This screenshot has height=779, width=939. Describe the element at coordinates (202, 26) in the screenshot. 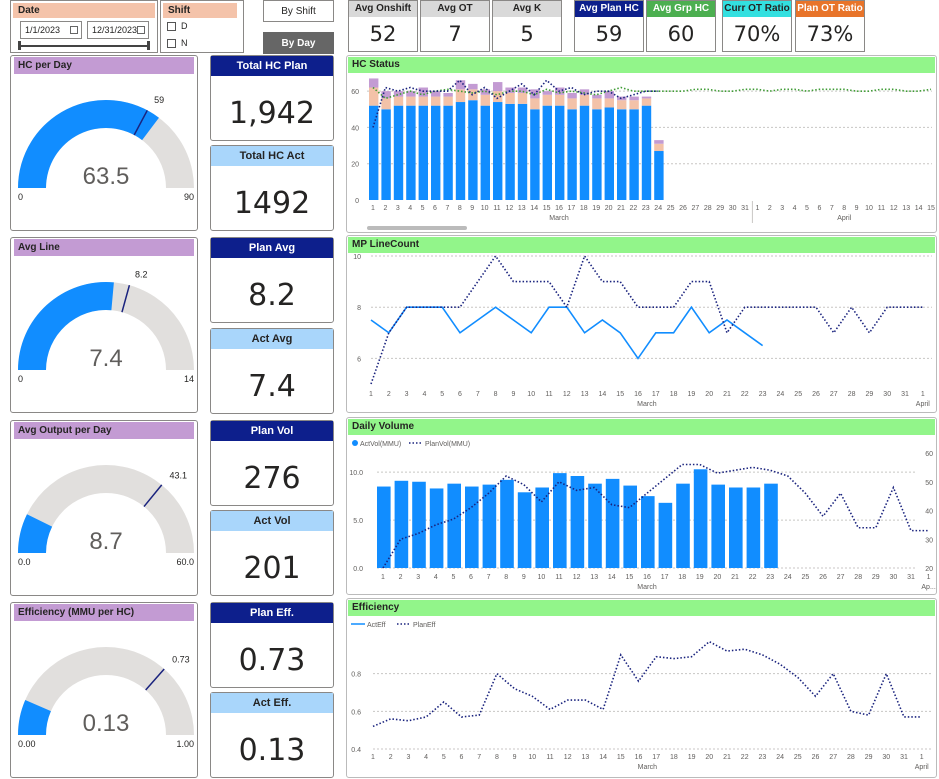

I see `shift-slicer: Shift D N` at that location.